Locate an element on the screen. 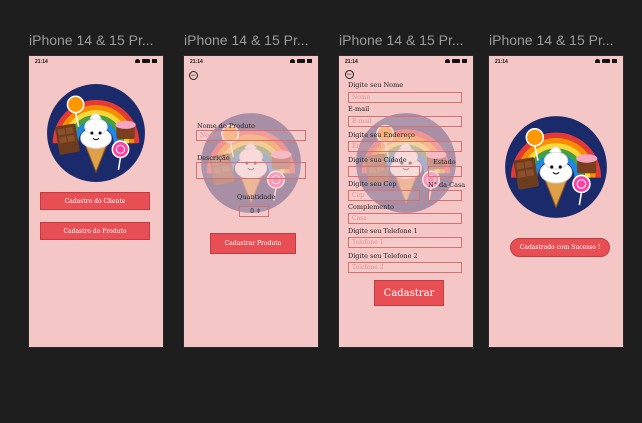 The height and width of the screenshot is (423, 642). nome-input: Nome is located at coordinates (405, 97).